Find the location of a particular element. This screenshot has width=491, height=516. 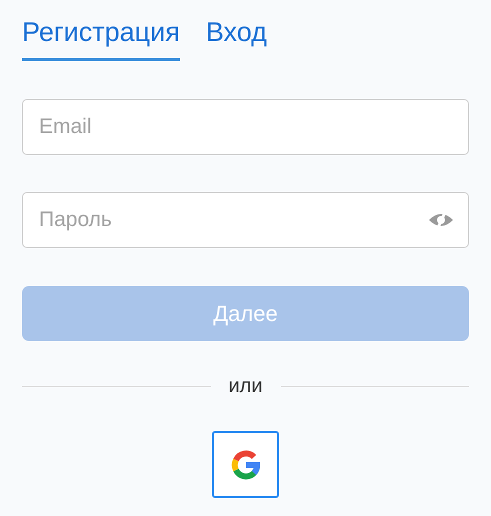

g-logo-icon is located at coordinates (246, 464).